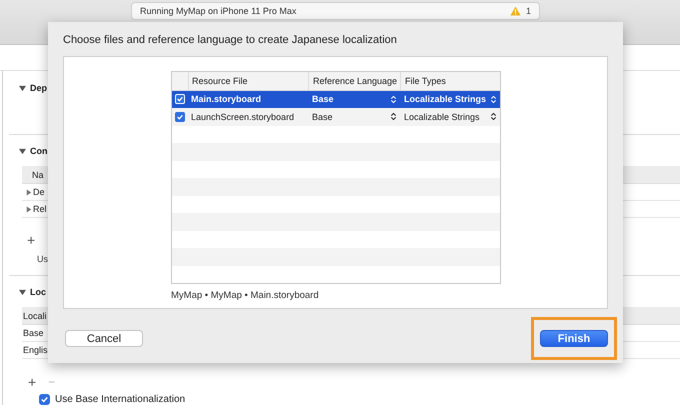  What do you see at coordinates (42, 259) in the screenshot?
I see `setting-label: Us` at bounding box center [42, 259].